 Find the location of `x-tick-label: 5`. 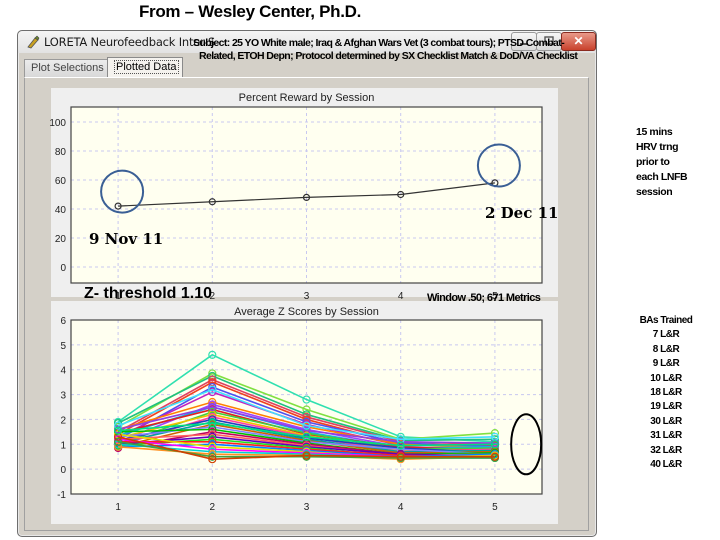

x-tick-label: 5 is located at coordinates (495, 507).